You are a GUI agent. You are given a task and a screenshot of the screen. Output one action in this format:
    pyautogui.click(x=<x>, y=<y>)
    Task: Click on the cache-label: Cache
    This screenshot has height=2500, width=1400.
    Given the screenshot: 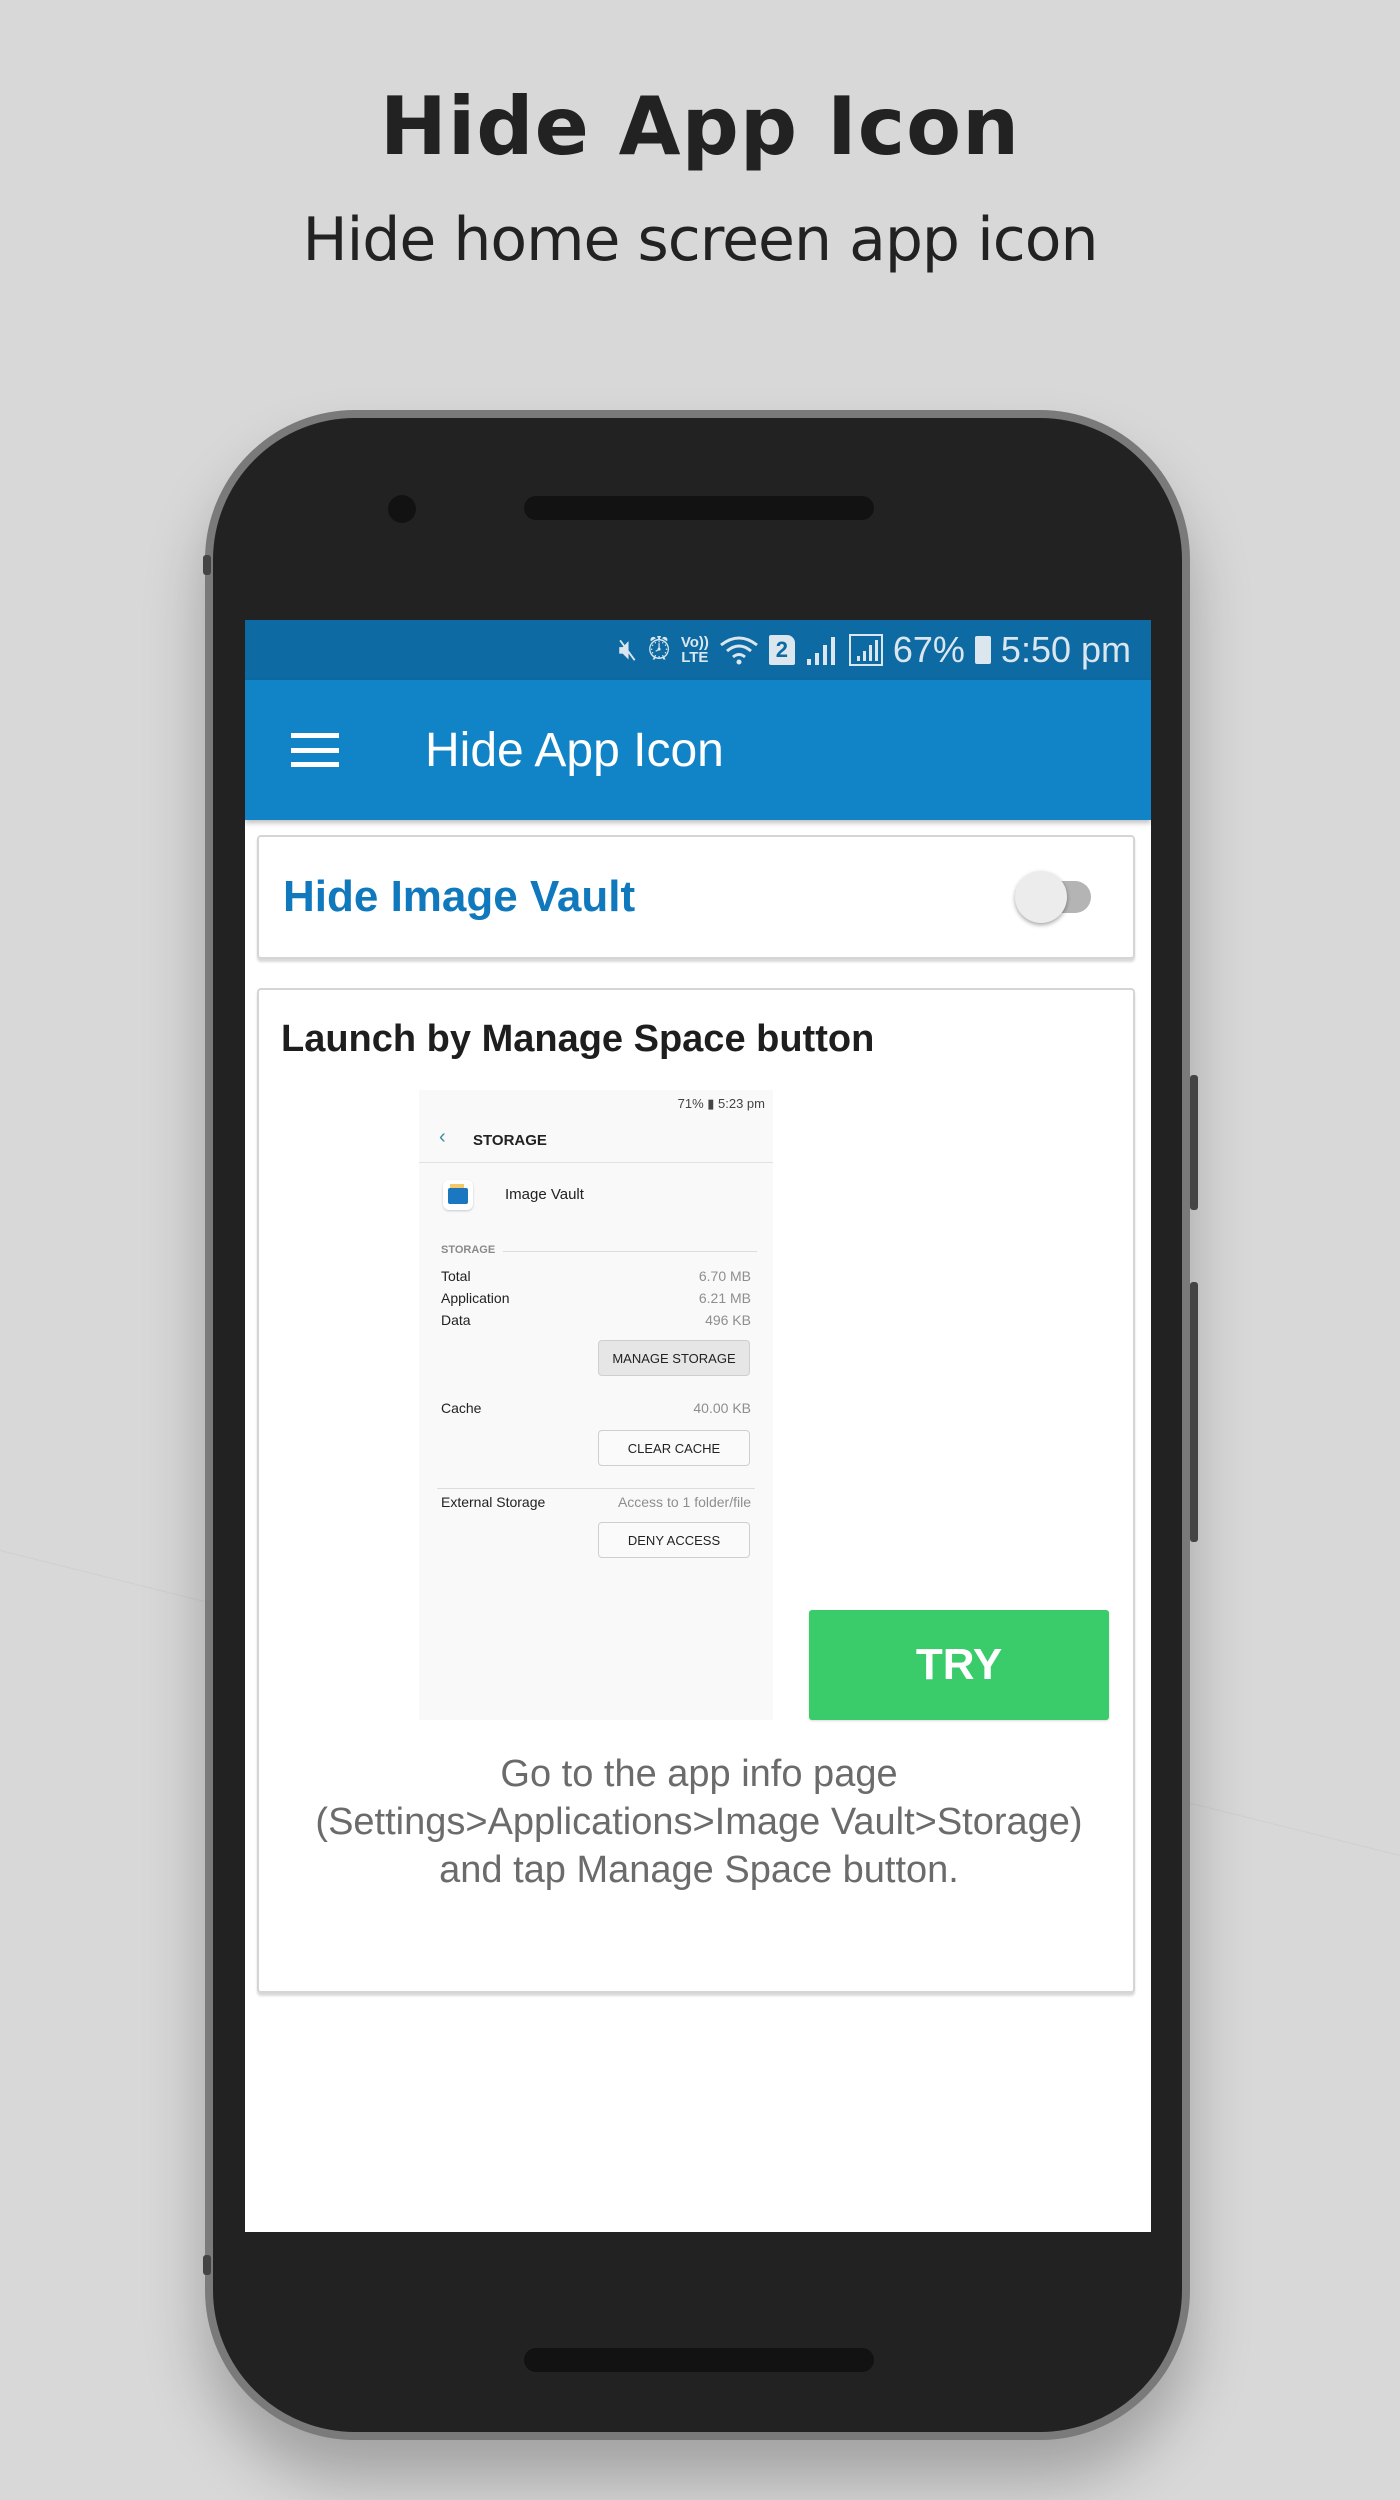 What is the action you would take?
    pyautogui.click(x=461, y=1408)
    